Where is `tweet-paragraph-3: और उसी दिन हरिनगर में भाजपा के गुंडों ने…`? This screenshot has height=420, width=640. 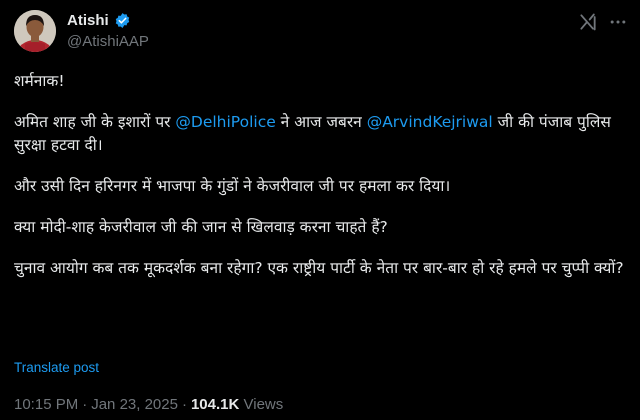
tweet-paragraph-3: और उसी दिन हरिनगर में भाजपा के गुंडों ने… is located at coordinates (232, 186).